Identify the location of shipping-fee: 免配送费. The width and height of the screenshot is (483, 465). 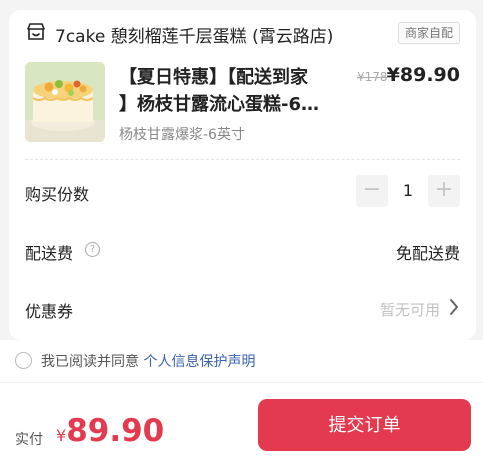
(427, 253).